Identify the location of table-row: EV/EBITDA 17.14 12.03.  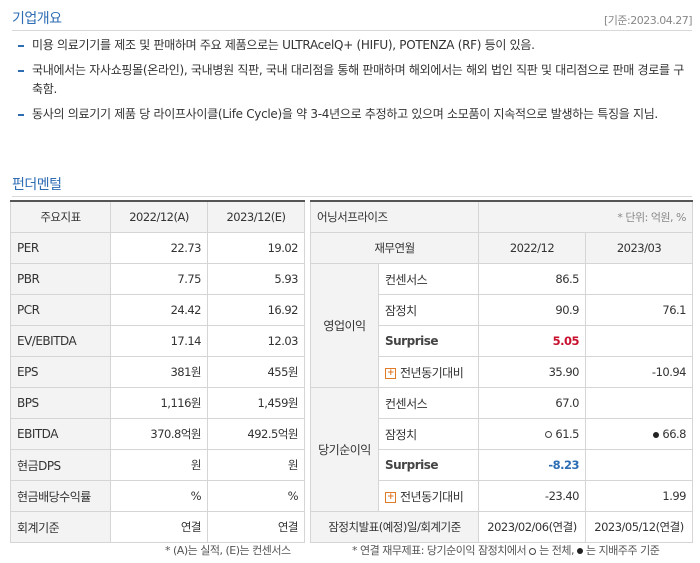
(157, 341).